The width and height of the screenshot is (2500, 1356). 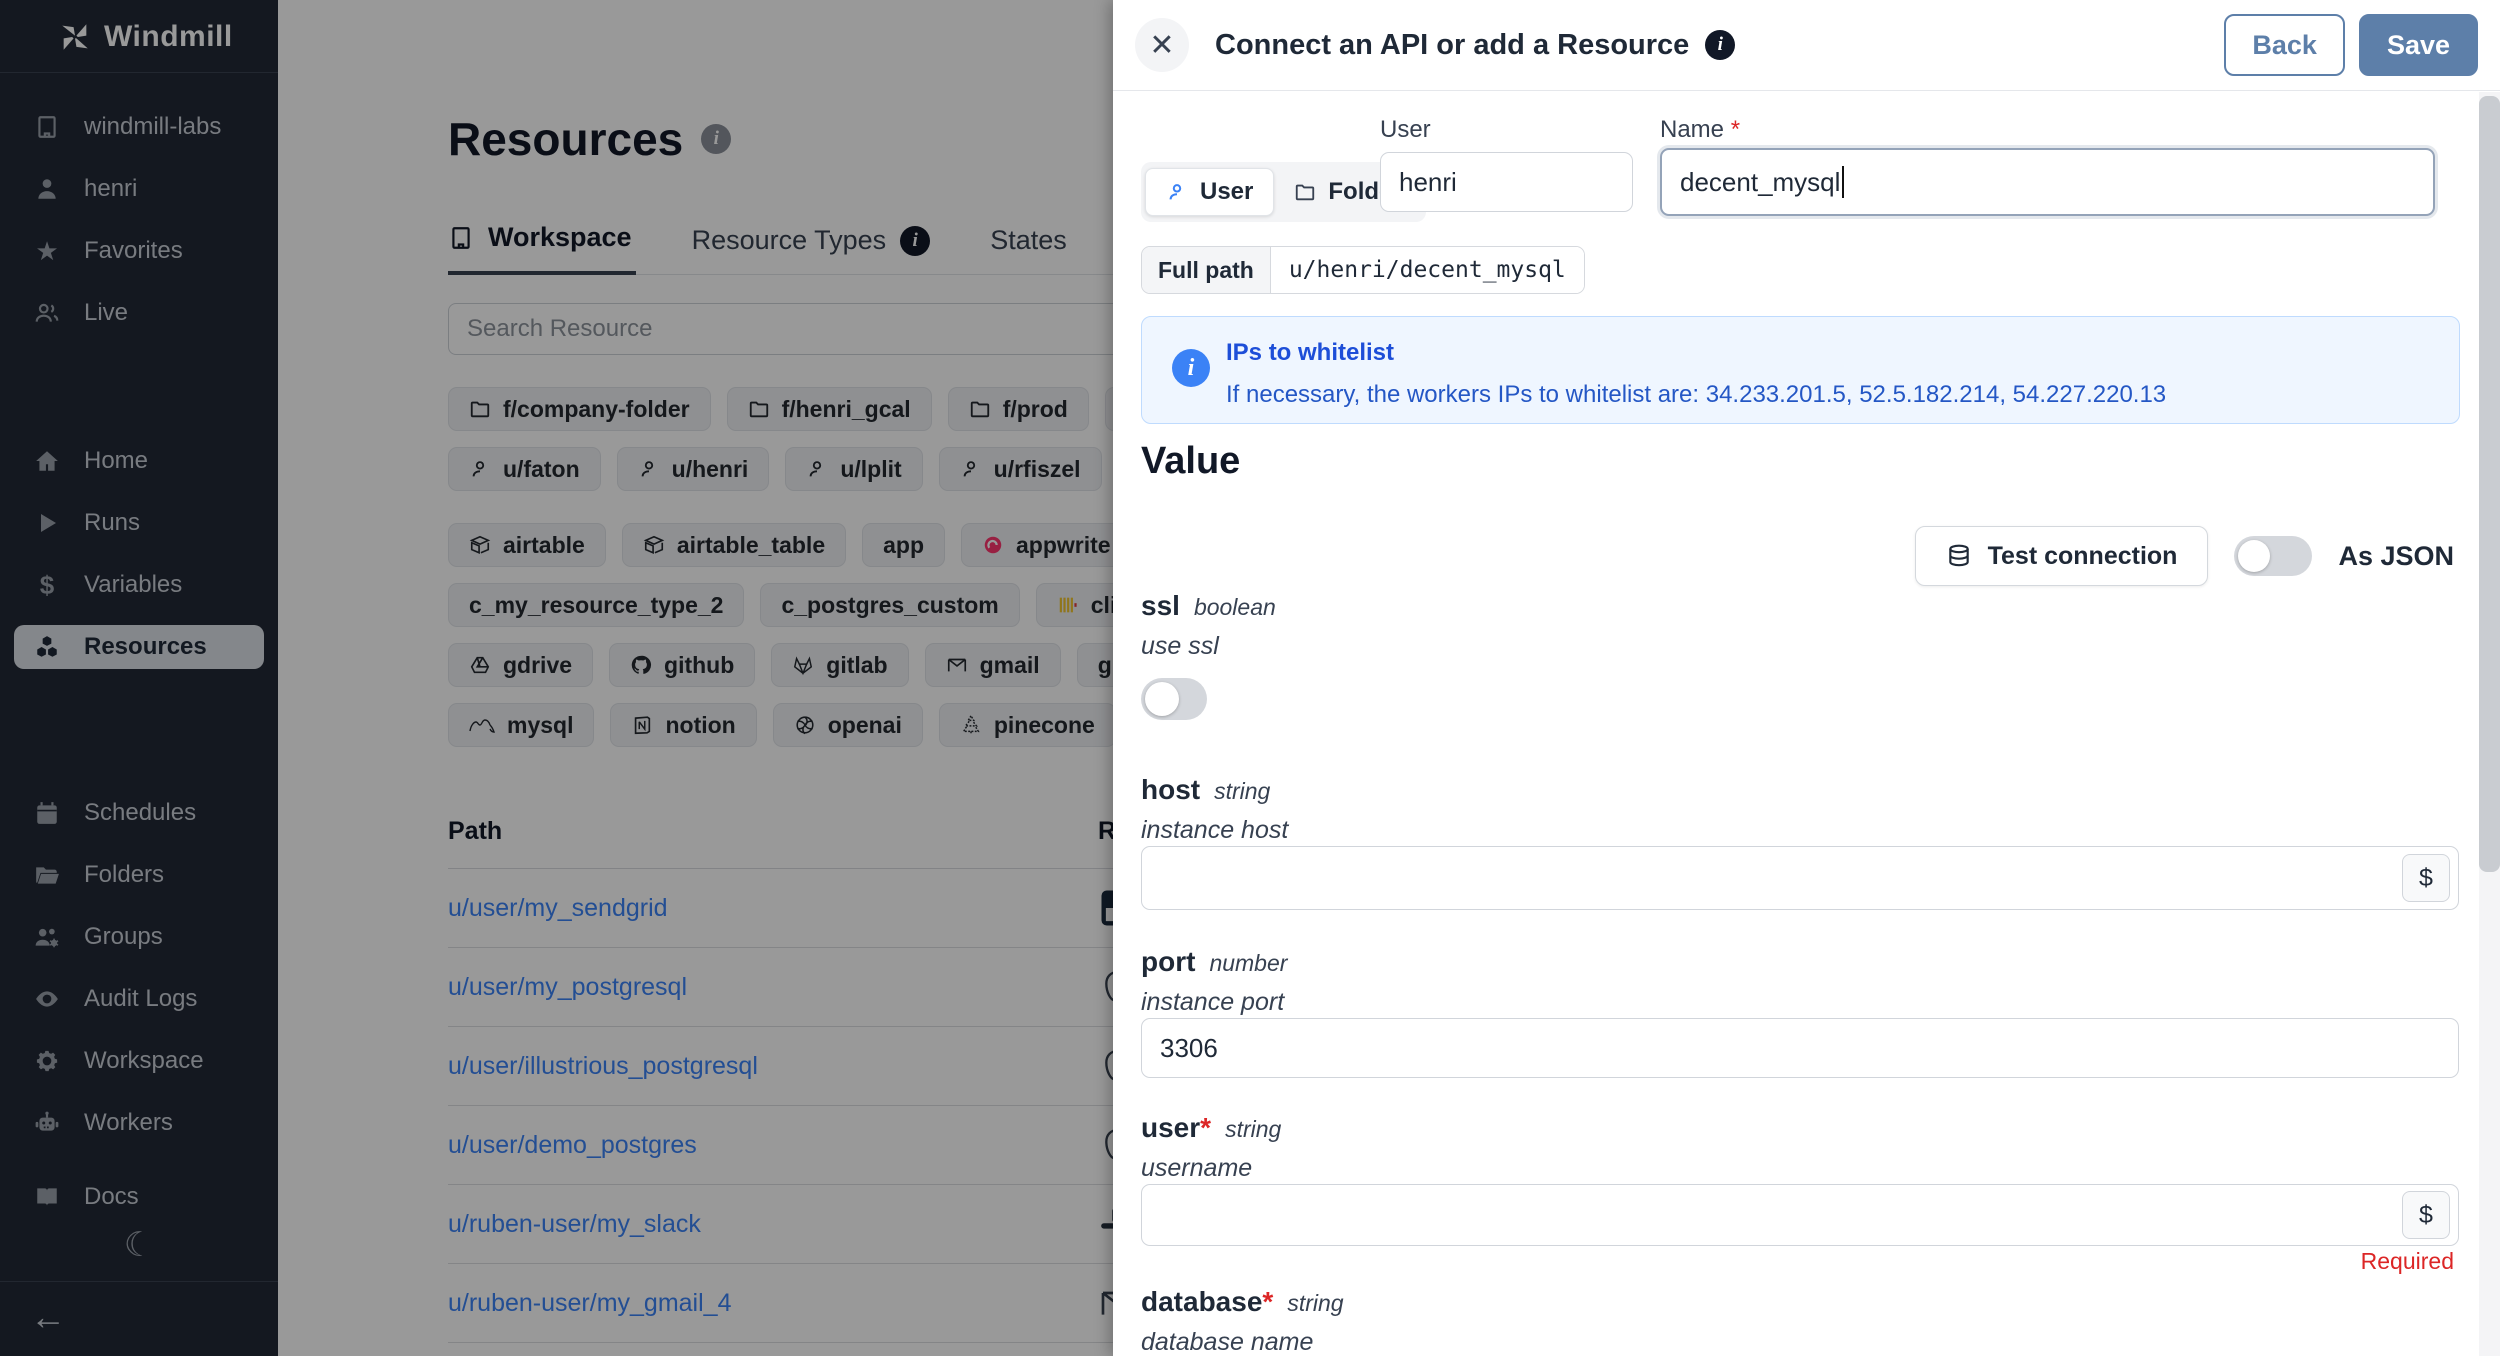 What do you see at coordinates (1843, 182) in the screenshot?
I see `text-caret` at bounding box center [1843, 182].